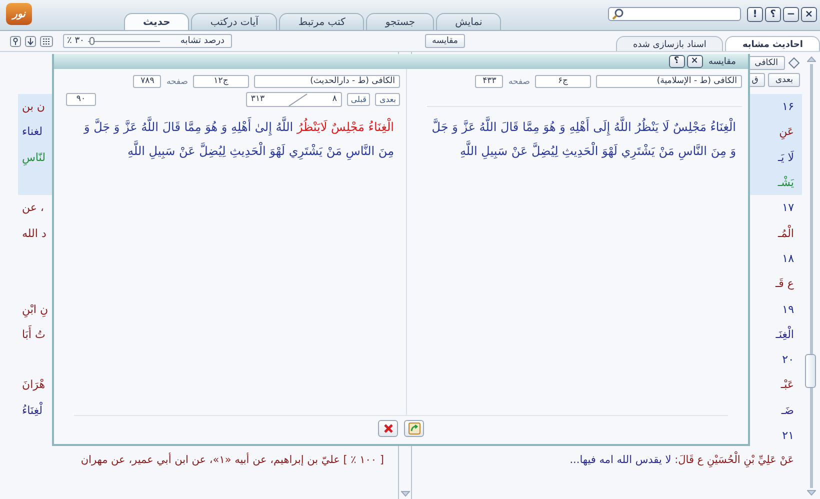 This screenshot has width=820, height=499. I want to click on slider-thumb, so click(91, 40).